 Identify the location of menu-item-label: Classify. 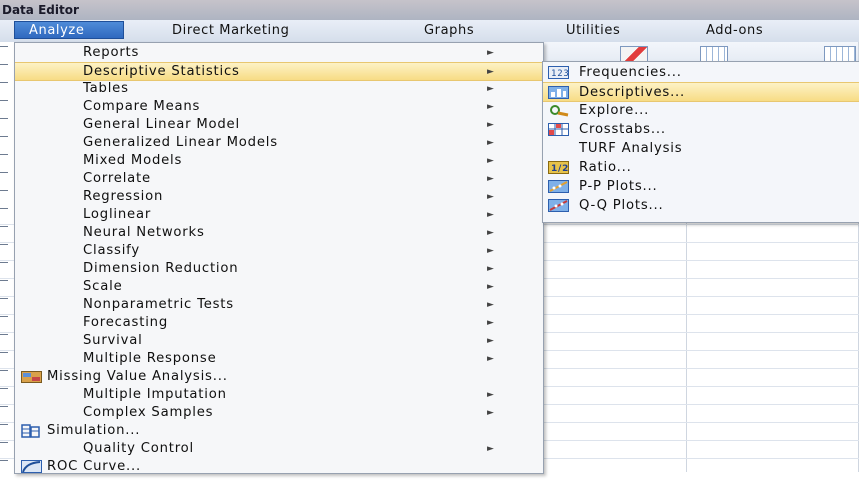
(111, 250).